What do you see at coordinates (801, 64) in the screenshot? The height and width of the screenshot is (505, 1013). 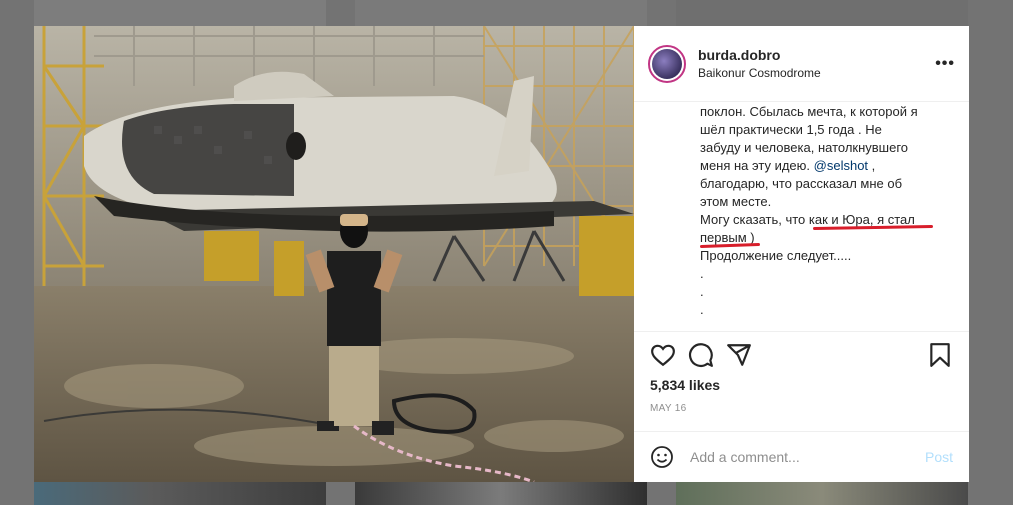 I see `post-header: burda.dobro Baikonur Cosmodrome •••` at bounding box center [801, 64].